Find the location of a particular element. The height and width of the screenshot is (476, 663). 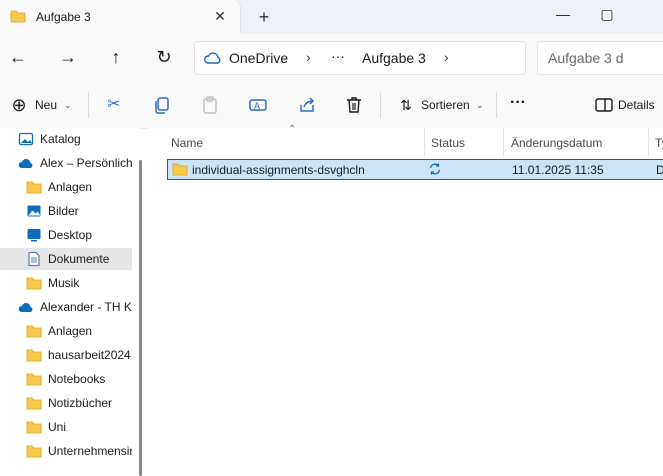

tab-bar: Aufgabe 3 ✕ + — ▢ is located at coordinates (331, 17).